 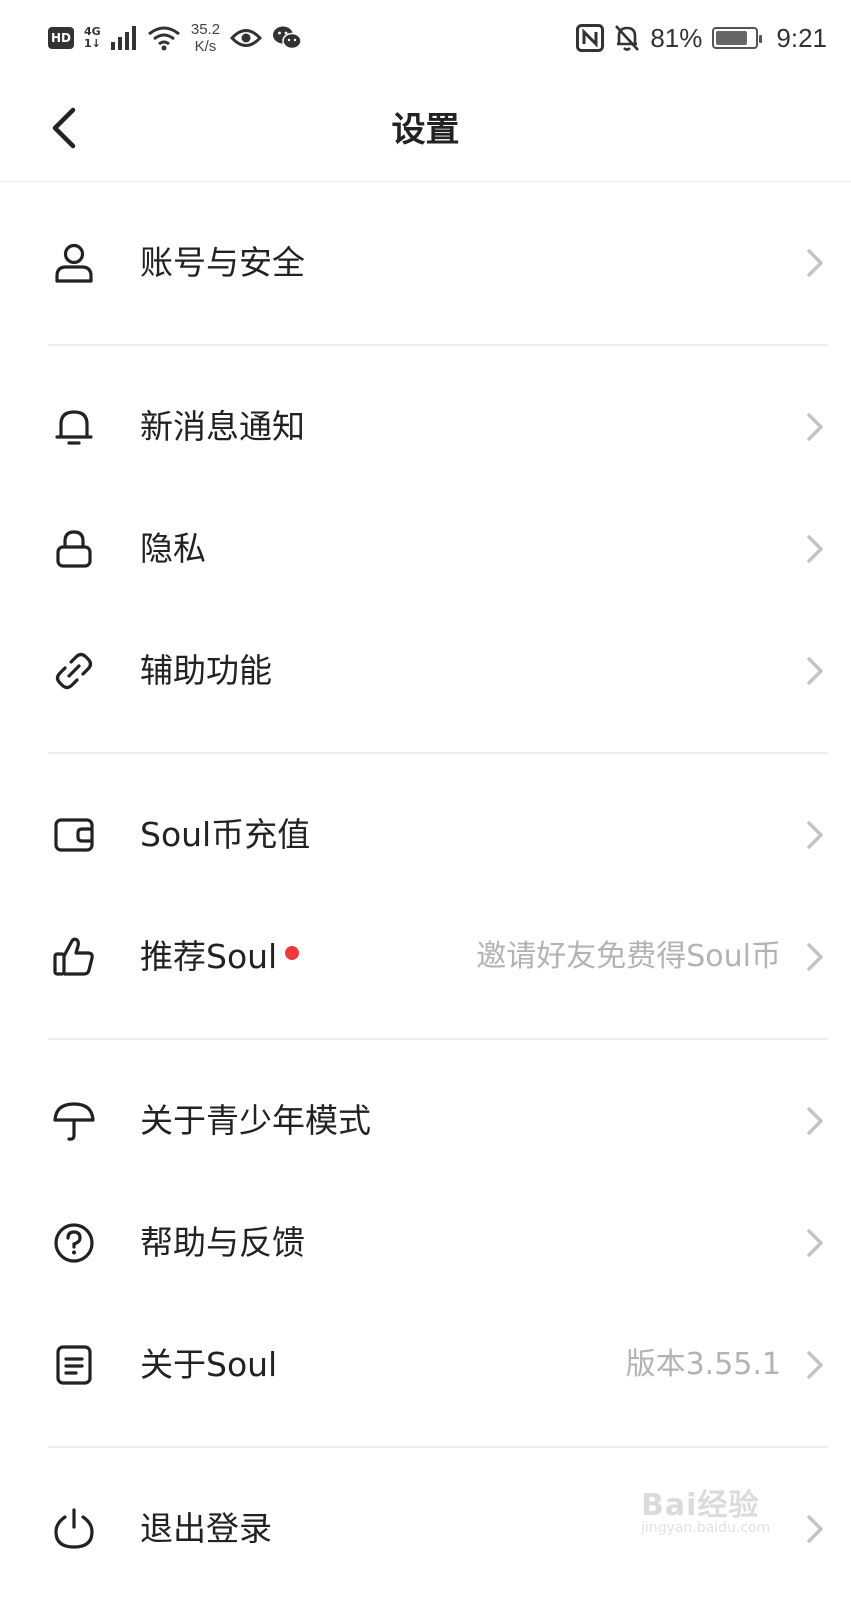 I want to click on user-icon, so click(x=74, y=263).